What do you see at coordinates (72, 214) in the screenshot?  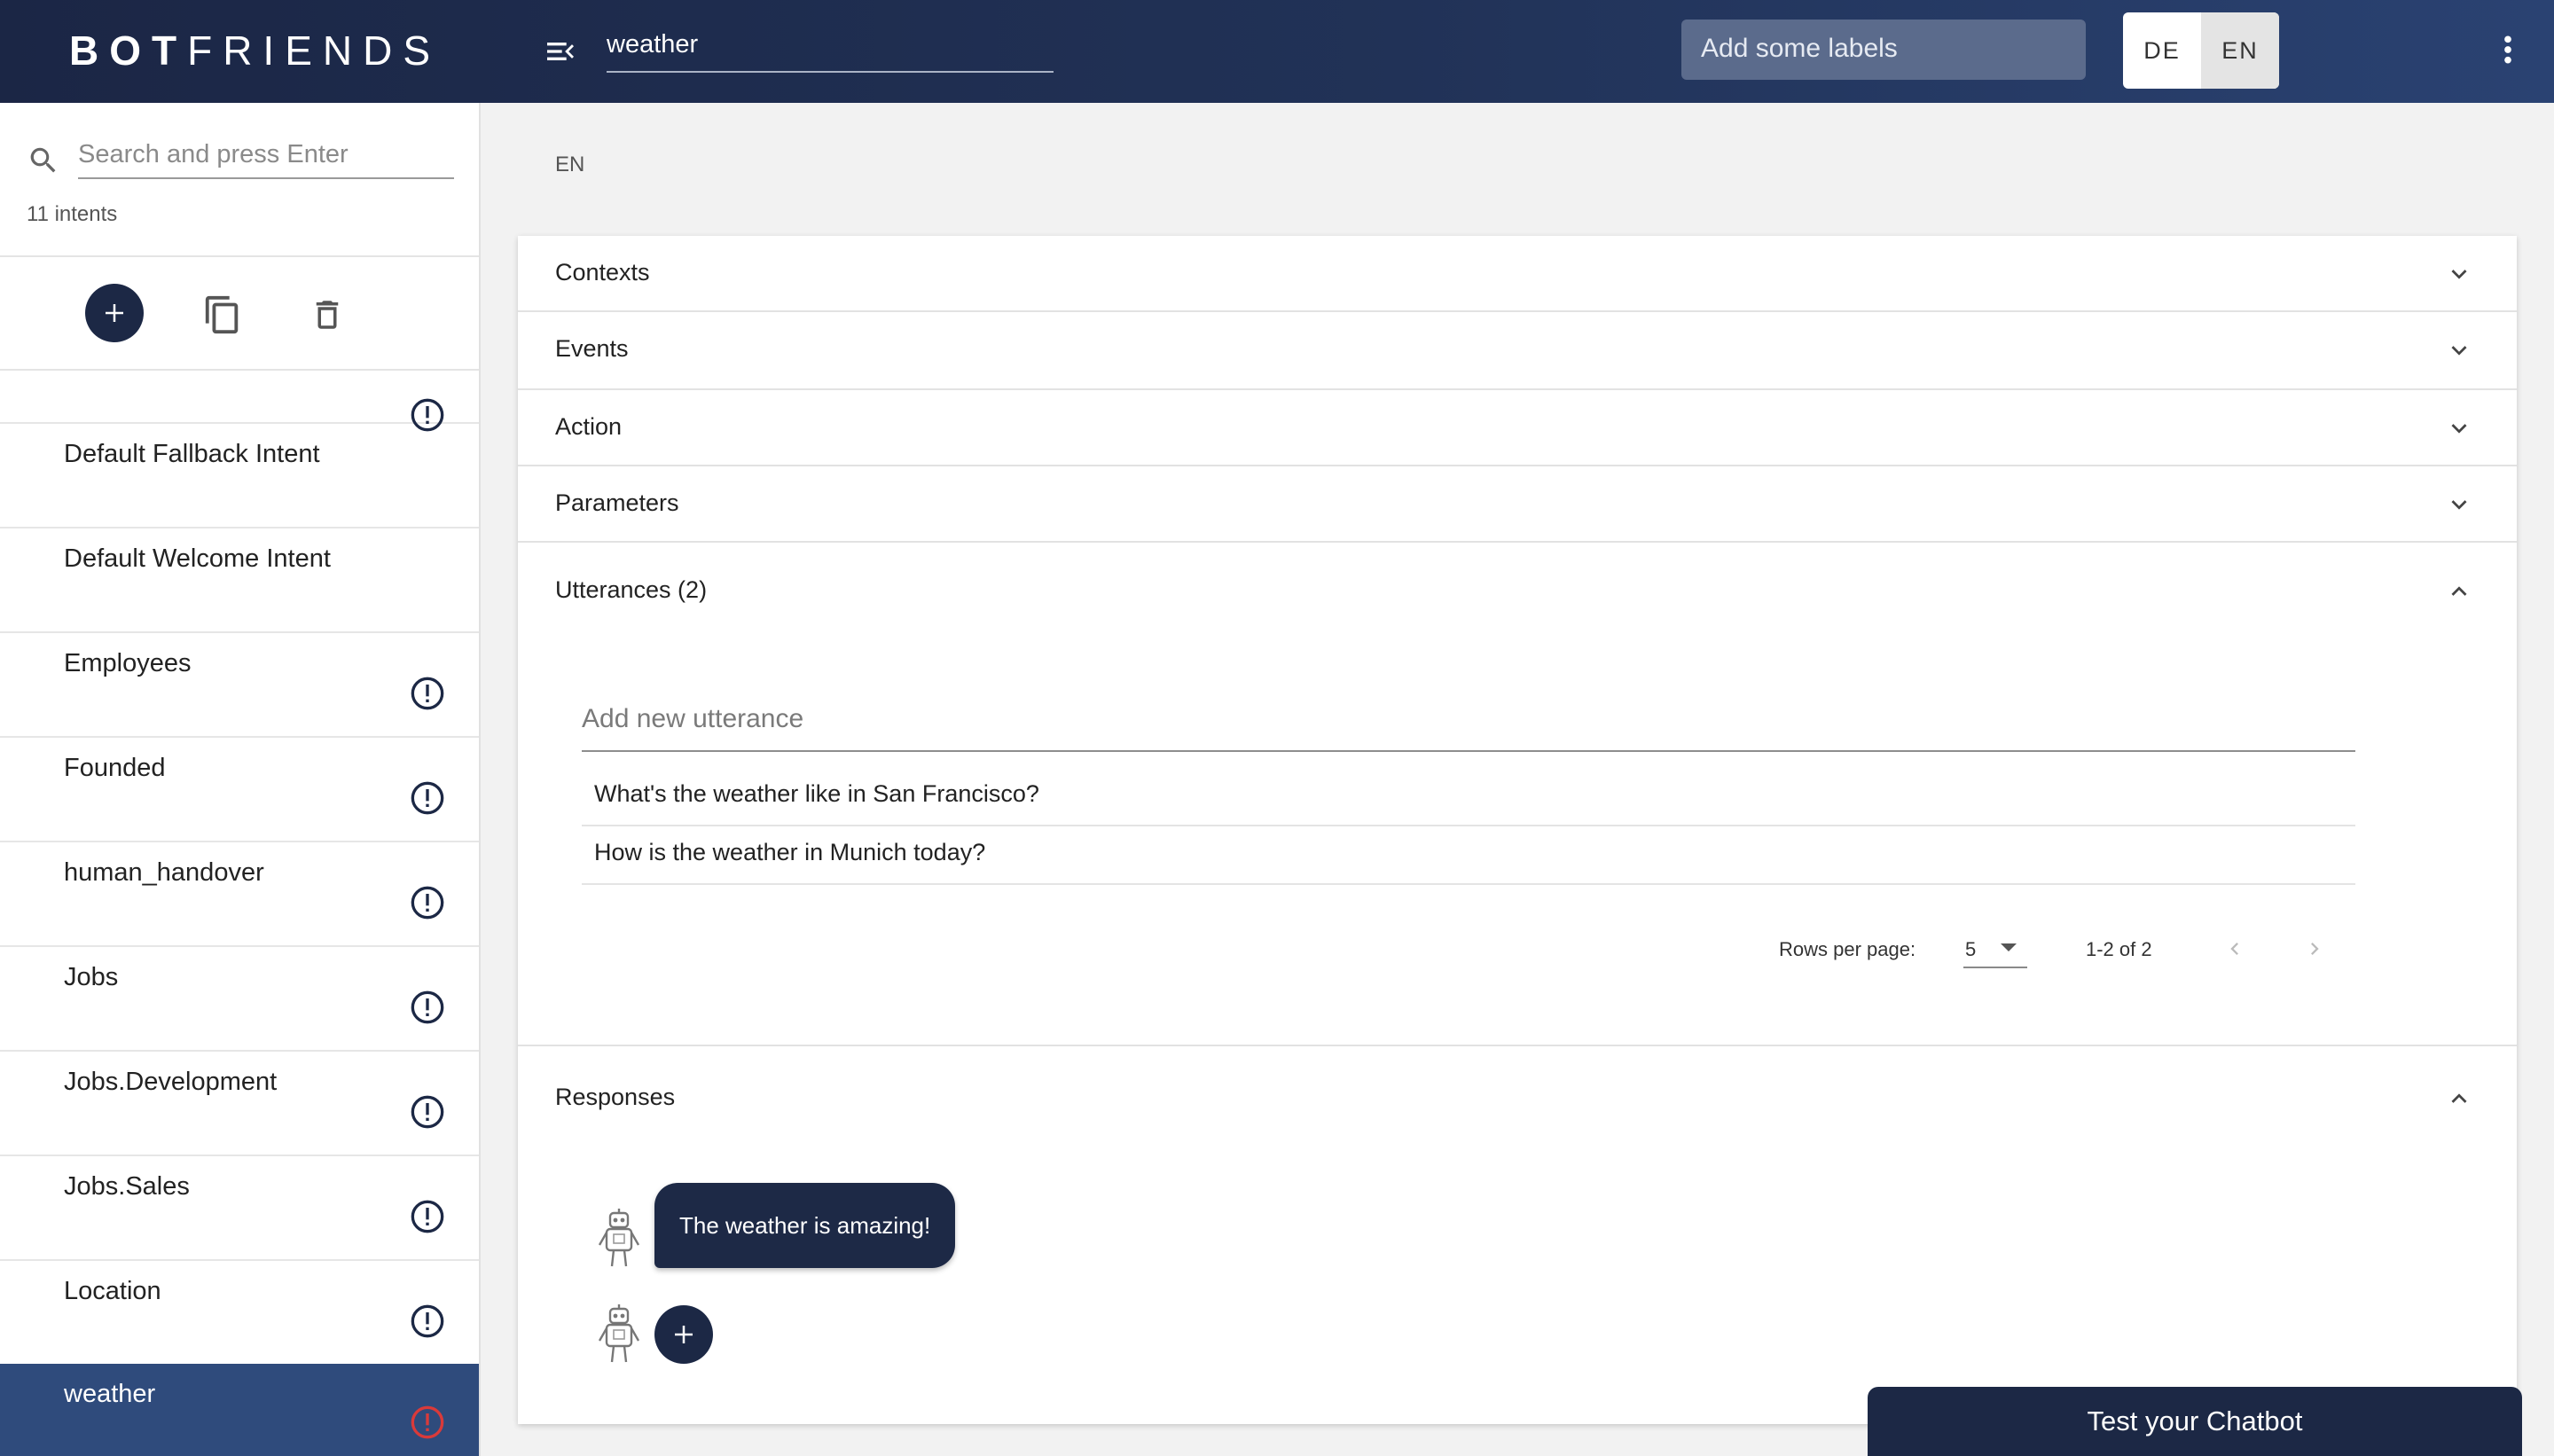 I see `intent-count: 11 intents` at bounding box center [72, 214].